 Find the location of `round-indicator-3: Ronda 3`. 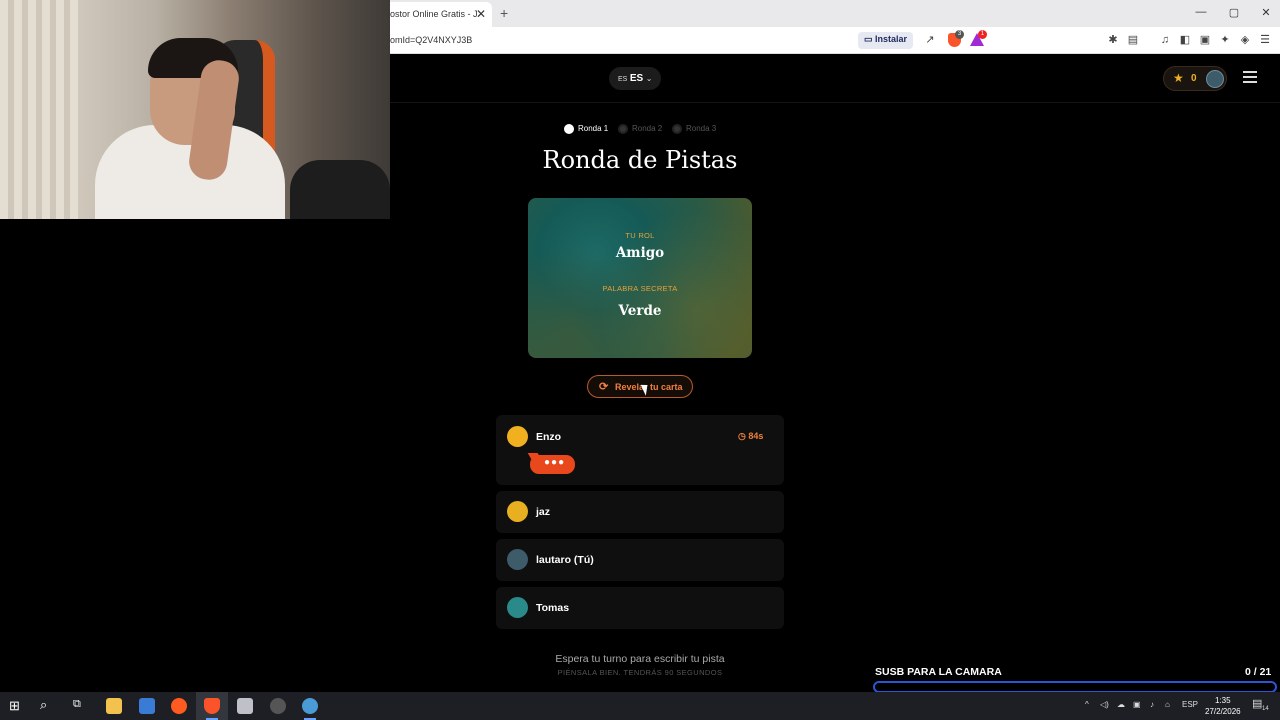

round-indicator-3: Ronda 3 is located at coordinates (694, 129).